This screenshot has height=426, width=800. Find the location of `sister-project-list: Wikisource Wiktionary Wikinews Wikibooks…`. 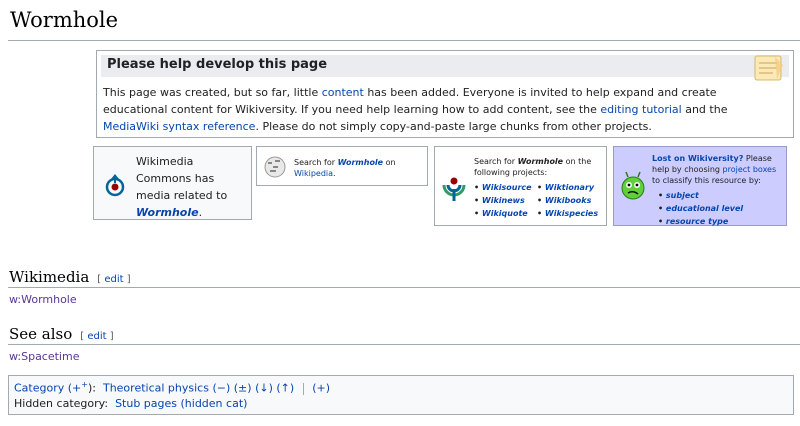

sister-project-list: Wikisource Wiktionary Wikinews Wikibooks… is located at coordinates (539, 200).